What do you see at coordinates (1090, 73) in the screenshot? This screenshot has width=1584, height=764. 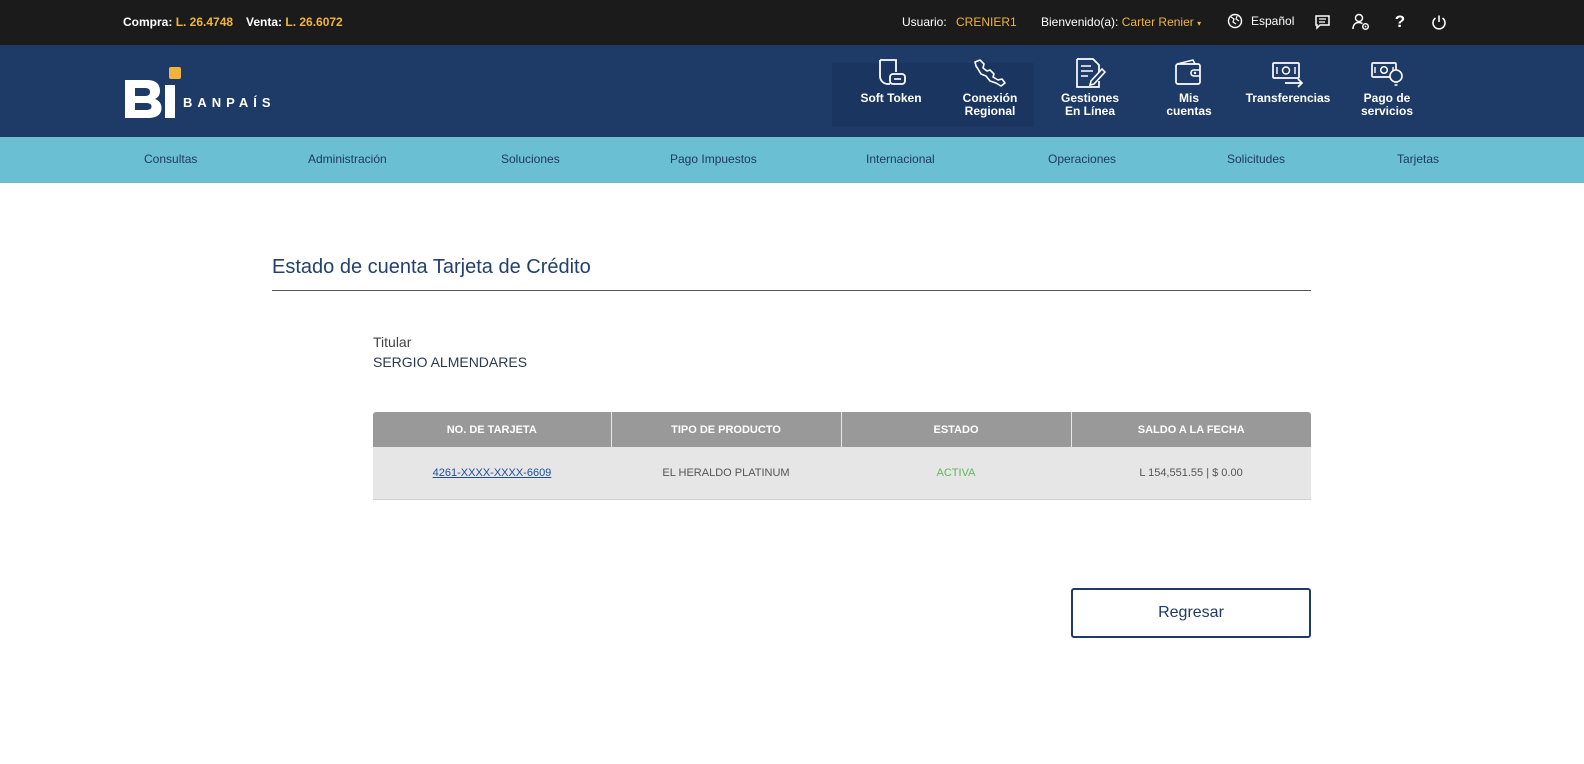 I see `document-edit-icon` at bounding box center [1090, 73].